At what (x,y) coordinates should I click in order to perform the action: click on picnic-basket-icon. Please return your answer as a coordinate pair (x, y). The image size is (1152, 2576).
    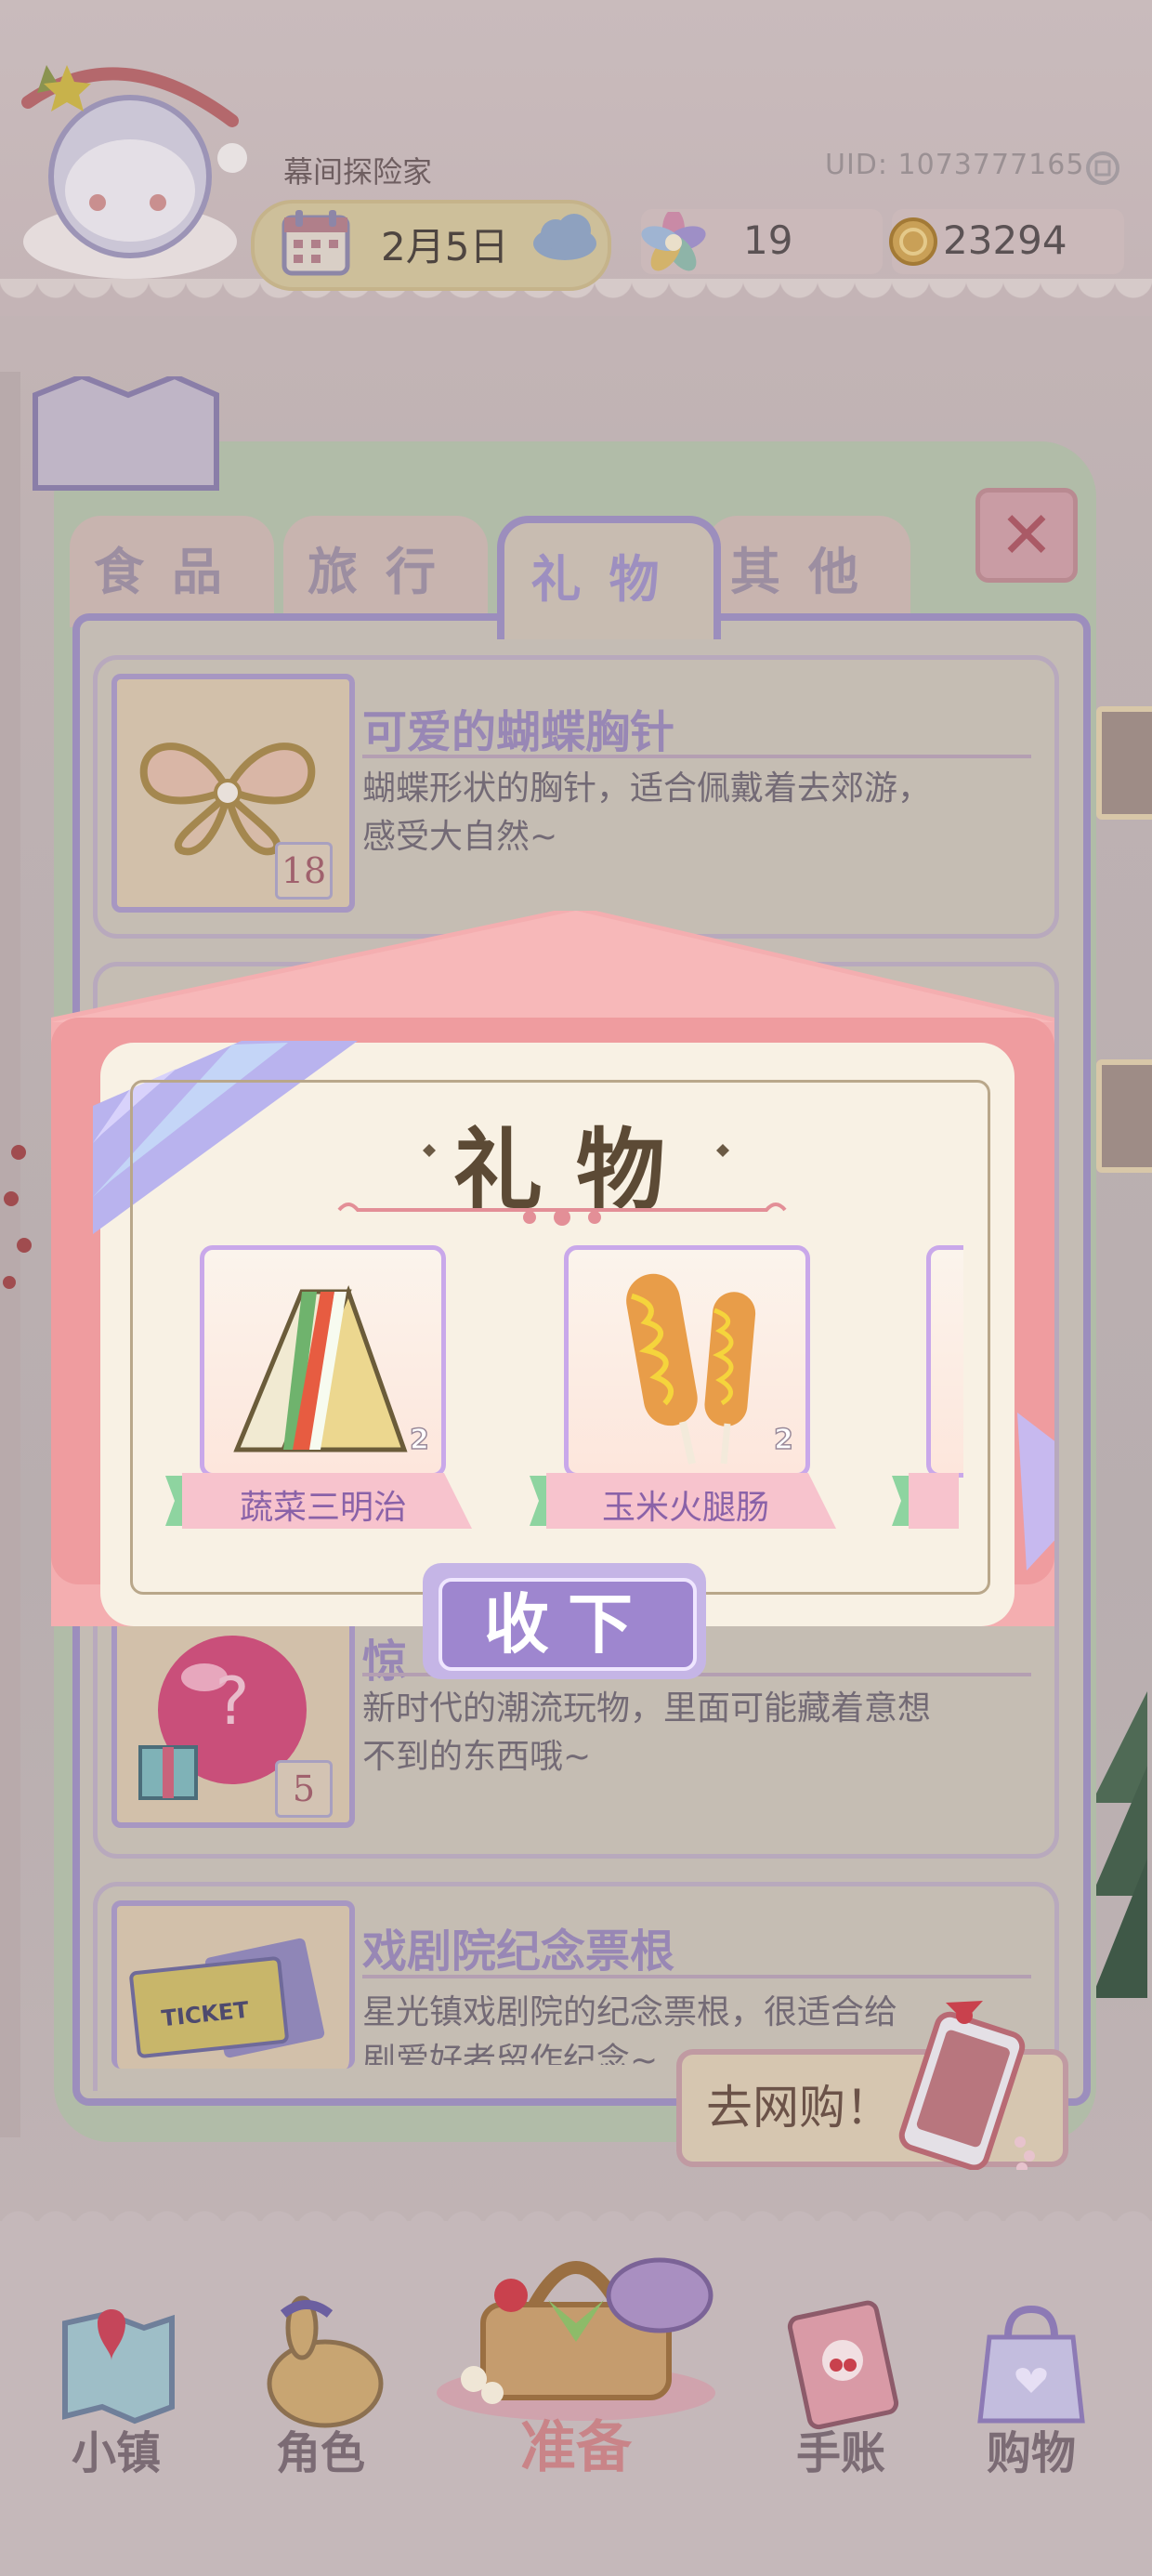
    Looking at the image, I should click on (576, 2339).